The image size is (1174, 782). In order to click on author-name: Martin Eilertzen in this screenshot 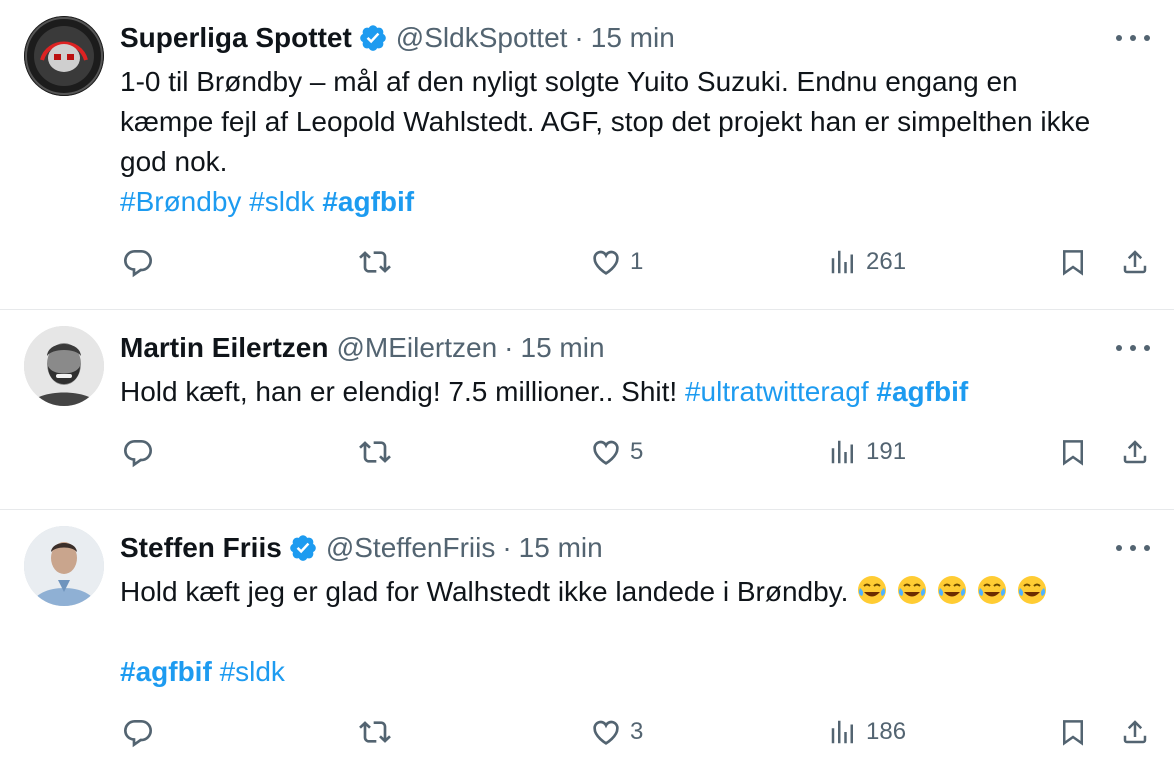, I will do `click(224, 348)`.